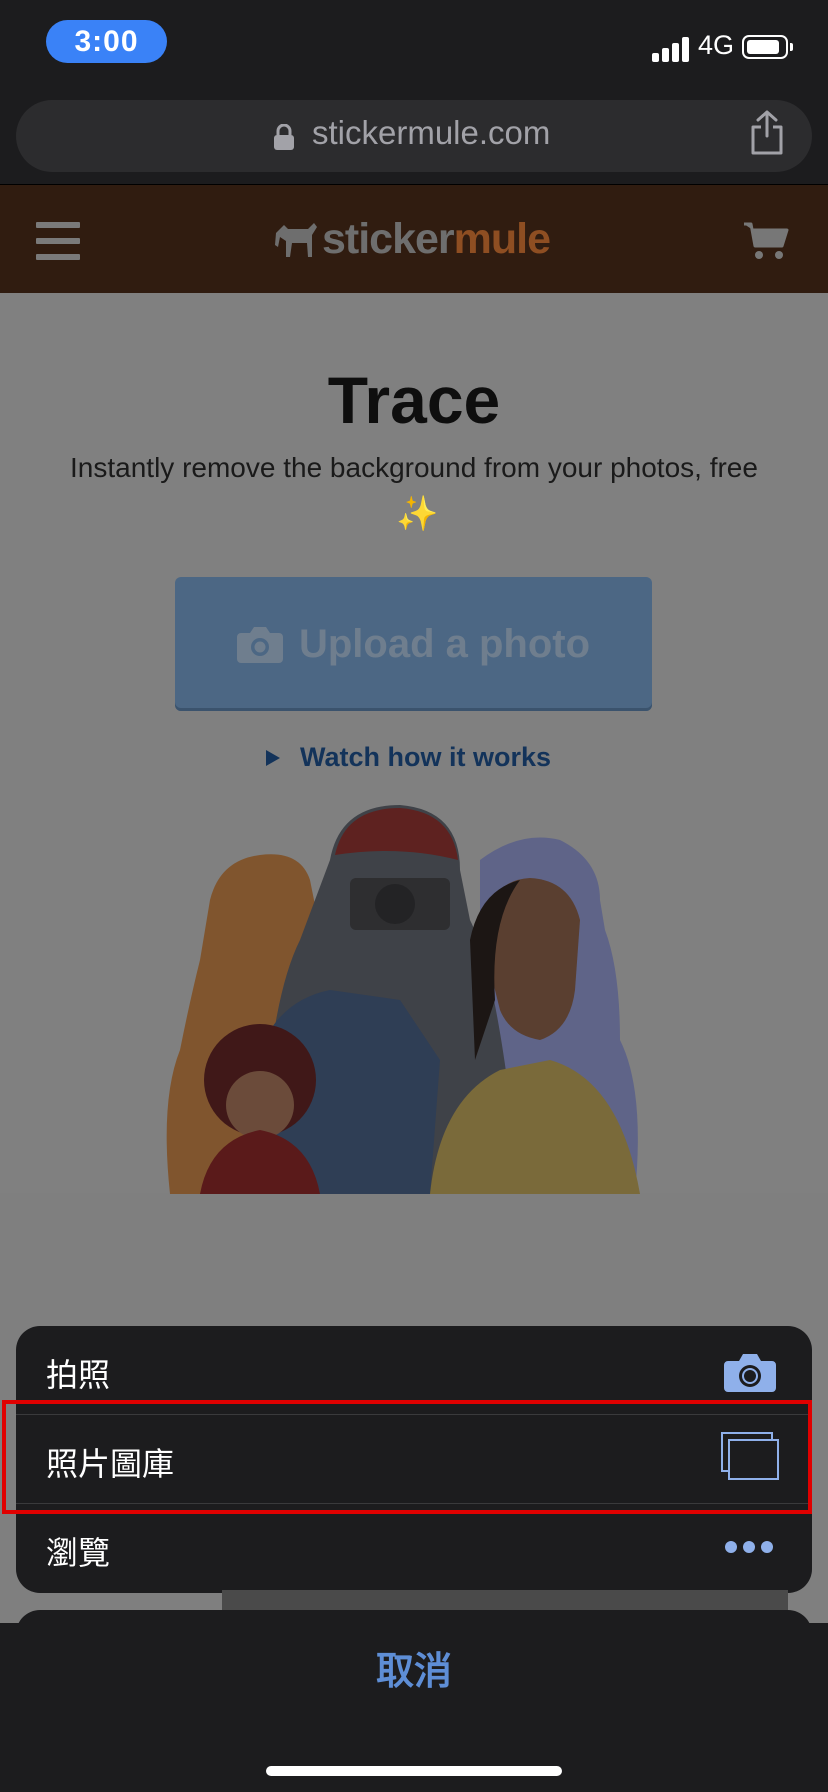 The height and width of the screenshot is (1792, 828). I want to click on logo-text-sticker: sticker, so click(388, 238).